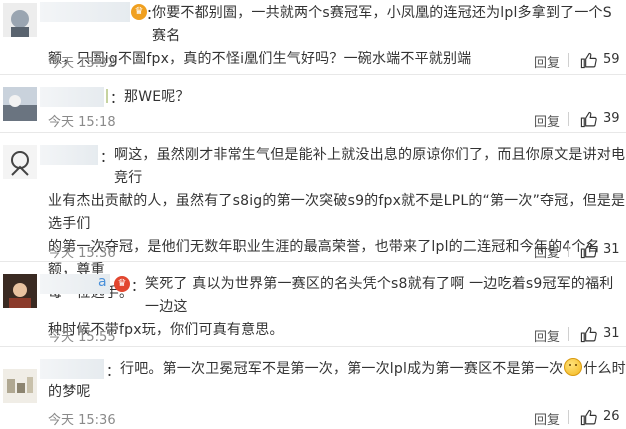  What do you see at coordinates (82, 122) in the screenshot?
I see `comment-time: 今天 15:18` at bounding box center [82, 122].